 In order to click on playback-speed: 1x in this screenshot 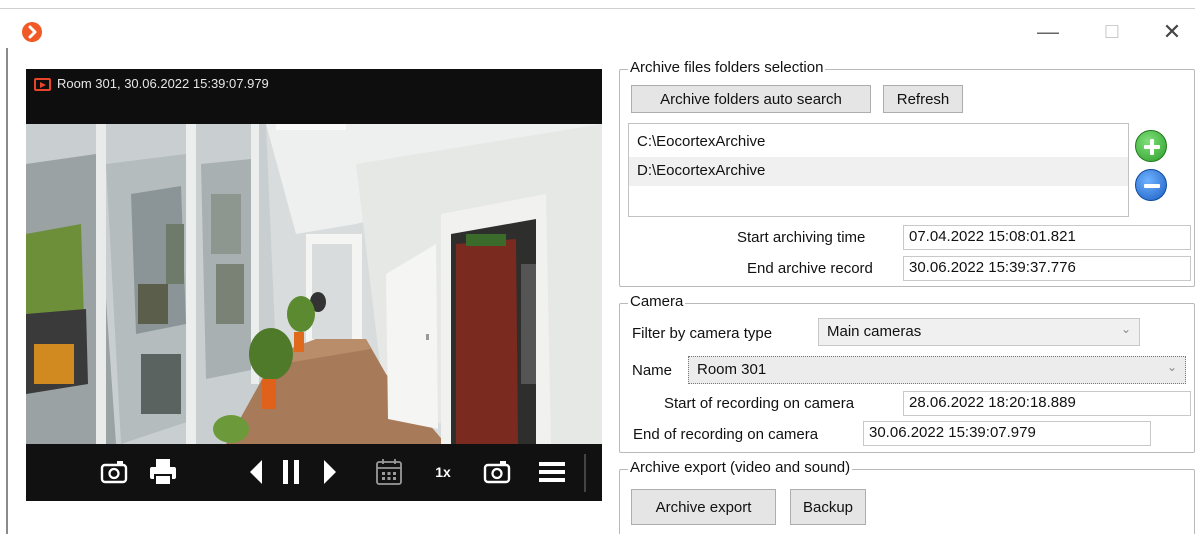, I will do `click(443, 472)`.